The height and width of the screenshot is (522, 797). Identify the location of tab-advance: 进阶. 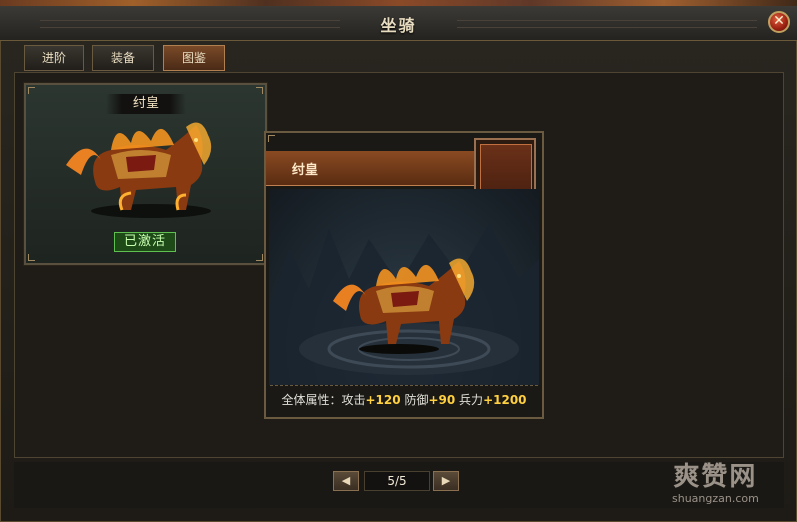
(54, 58).